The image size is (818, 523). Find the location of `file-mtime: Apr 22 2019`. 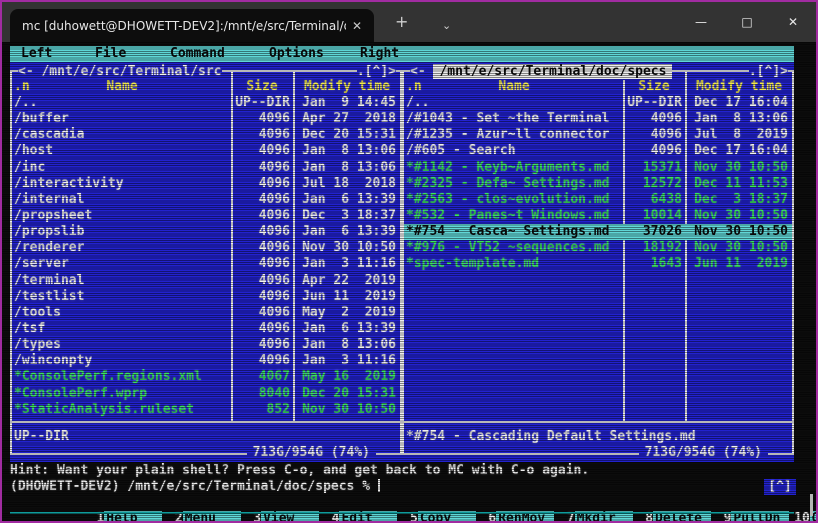

file-mtime: Apr 22 2019 is located at coordinates (349, 280).